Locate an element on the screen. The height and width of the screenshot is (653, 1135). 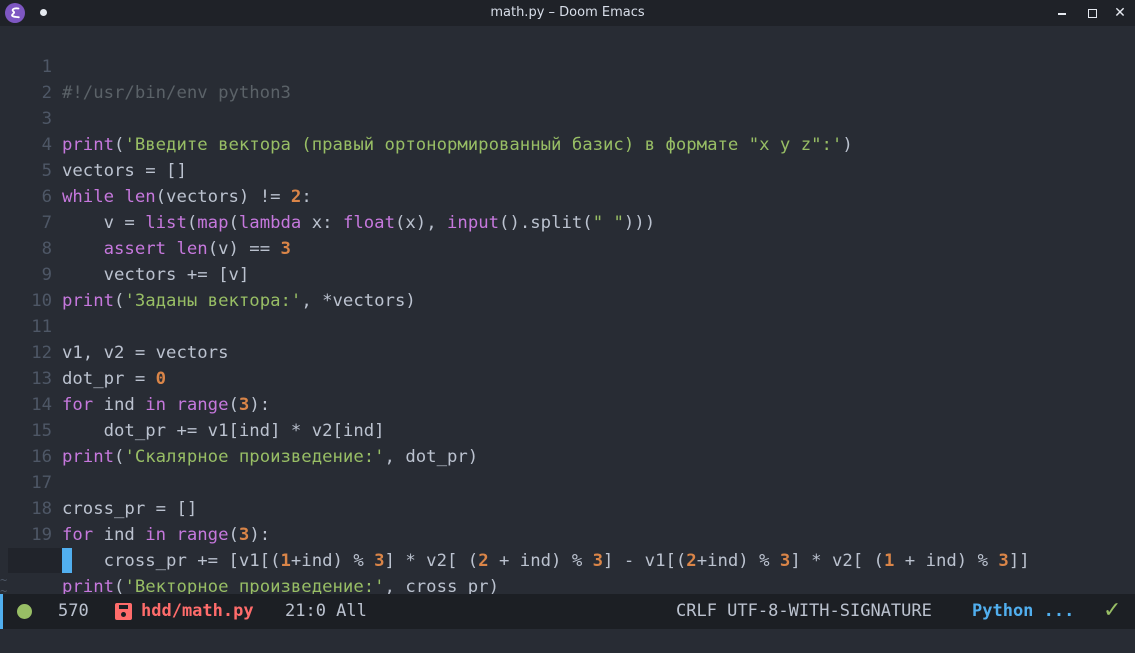
code-text: cross_pr += [v1[( is located at coordinates (171, 561).